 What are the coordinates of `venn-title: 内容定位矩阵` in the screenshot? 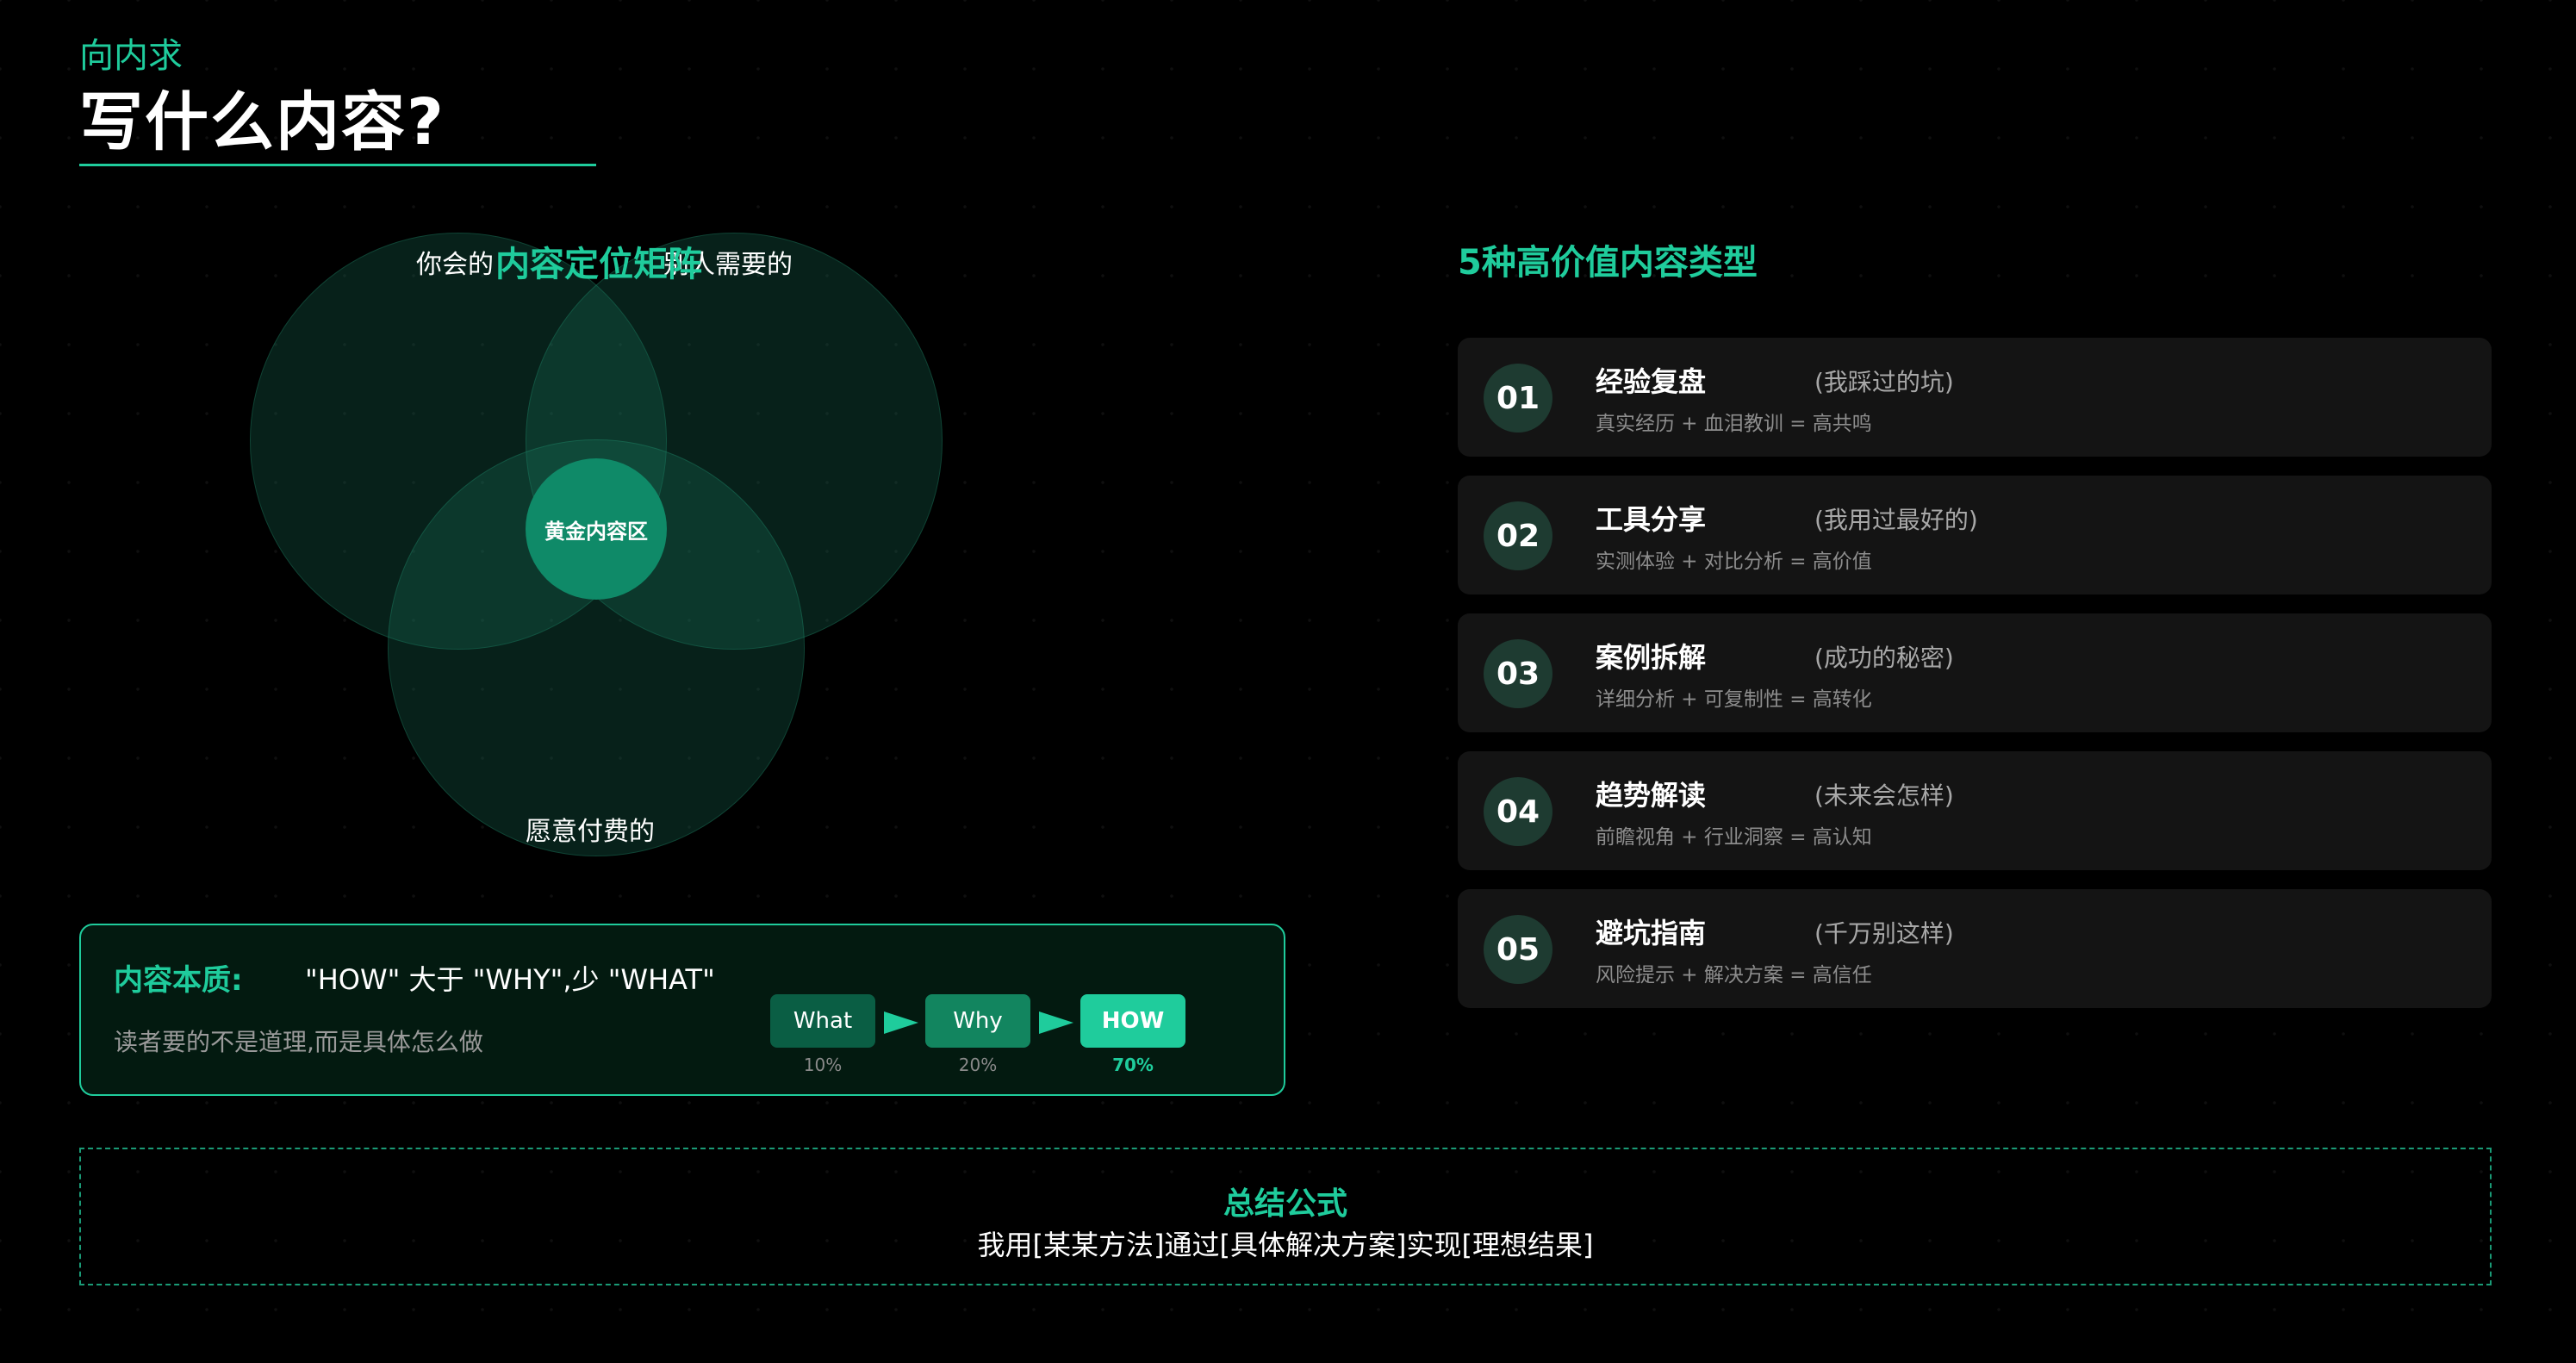 It's located at (599, 264).